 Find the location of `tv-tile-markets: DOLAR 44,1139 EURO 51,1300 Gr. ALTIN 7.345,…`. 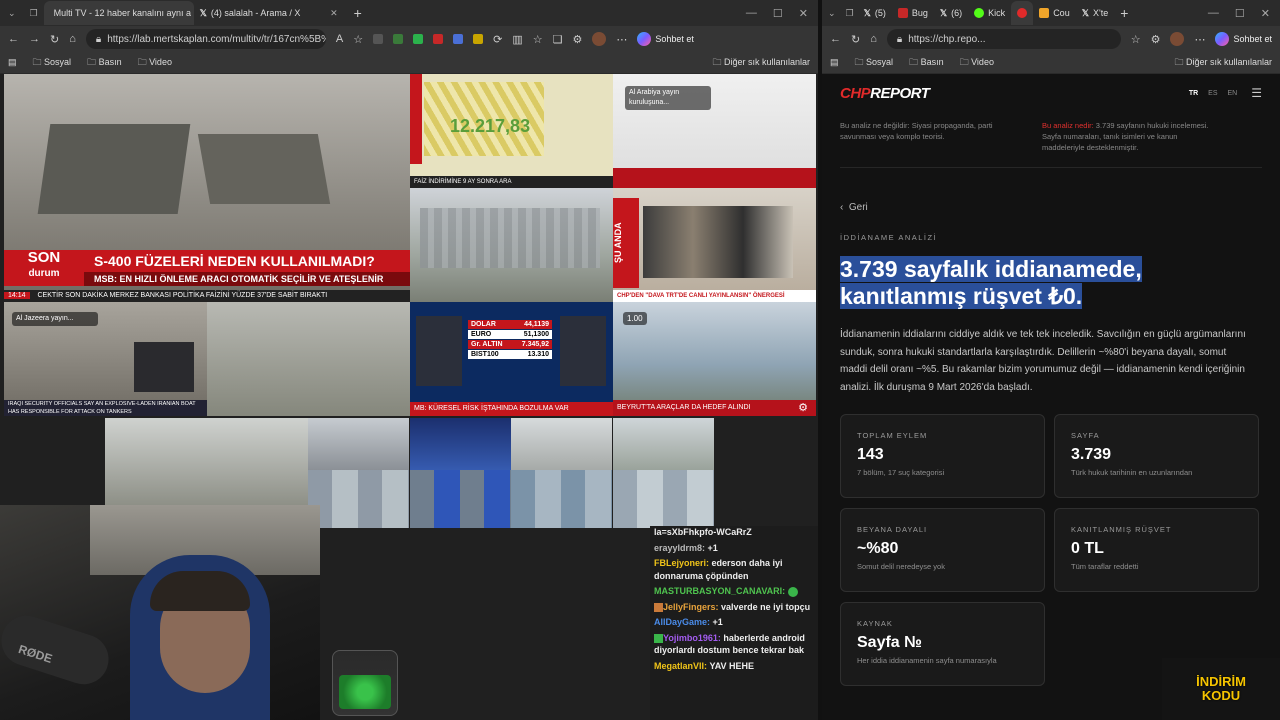

tv-tile-markets: DOLAR 44,1139 EURO 51,1300 Gr. ALTIN 7.345,… is located at coordinates (511, 359).